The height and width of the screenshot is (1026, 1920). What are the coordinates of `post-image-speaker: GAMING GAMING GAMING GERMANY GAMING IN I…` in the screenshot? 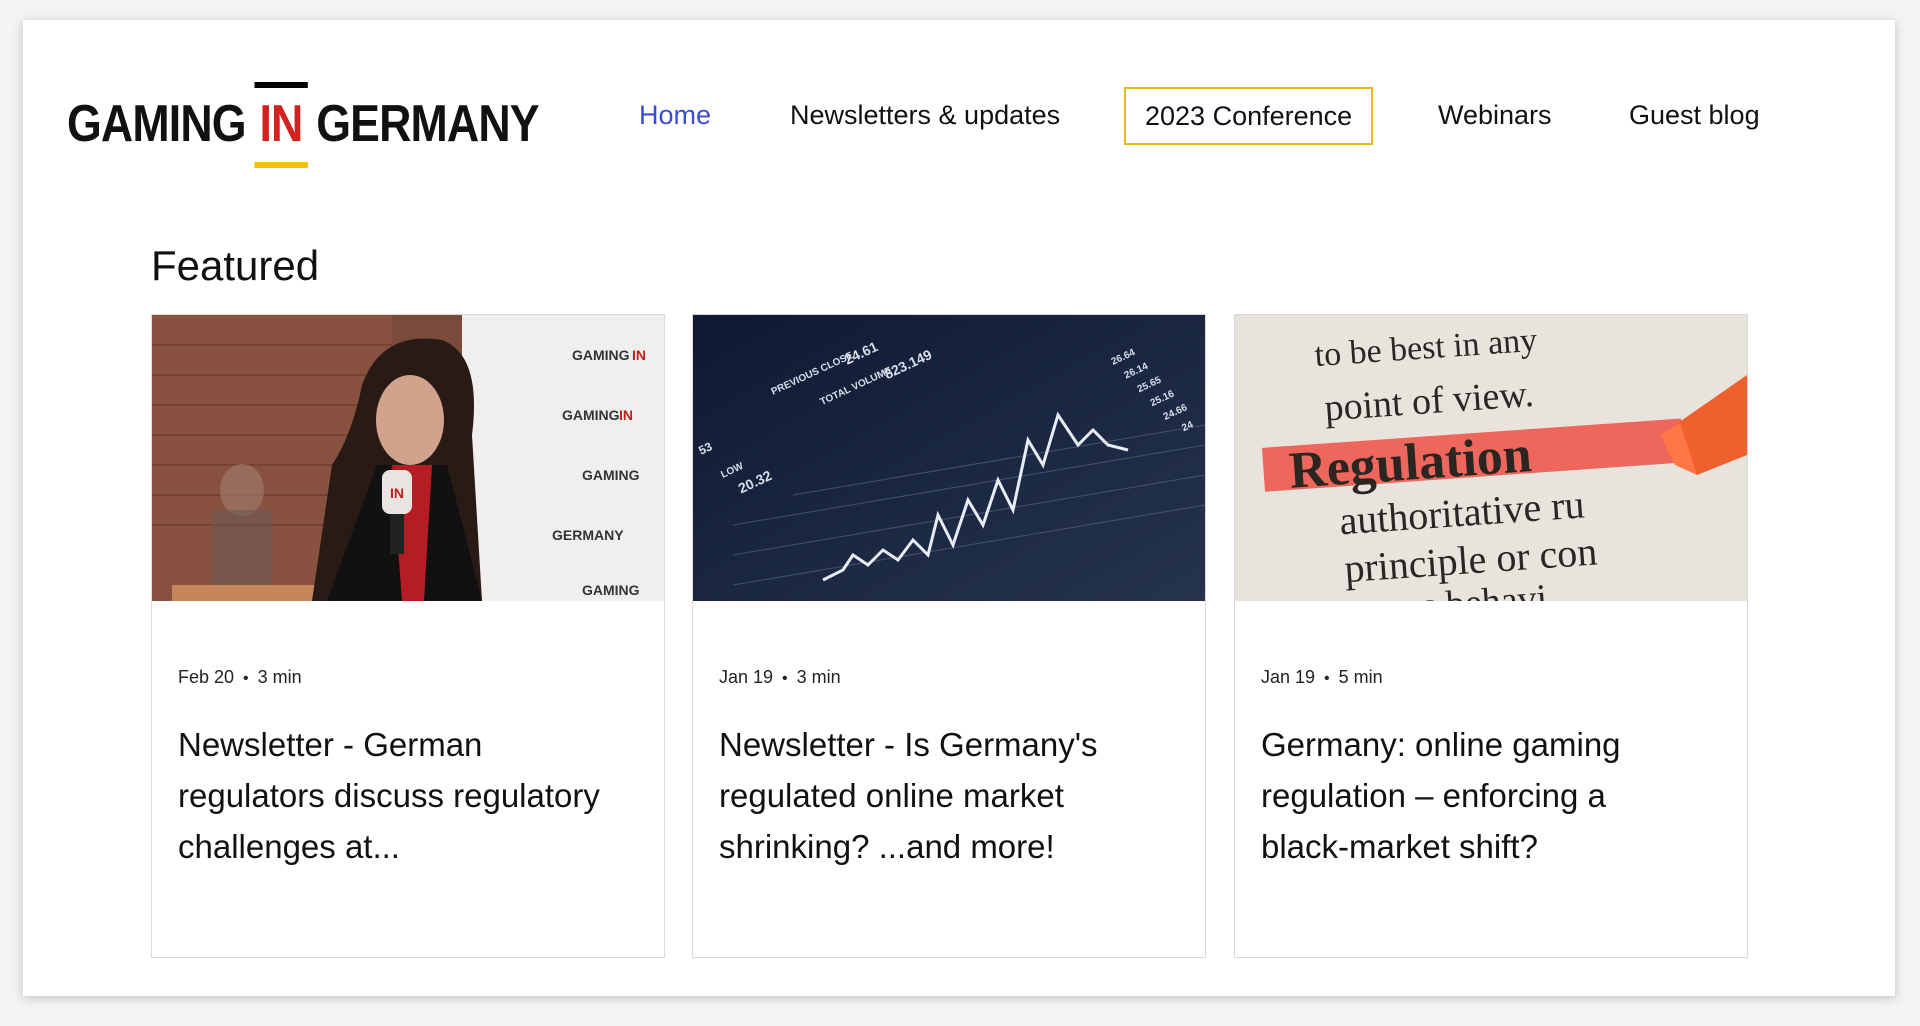 It's located at (408, 458).